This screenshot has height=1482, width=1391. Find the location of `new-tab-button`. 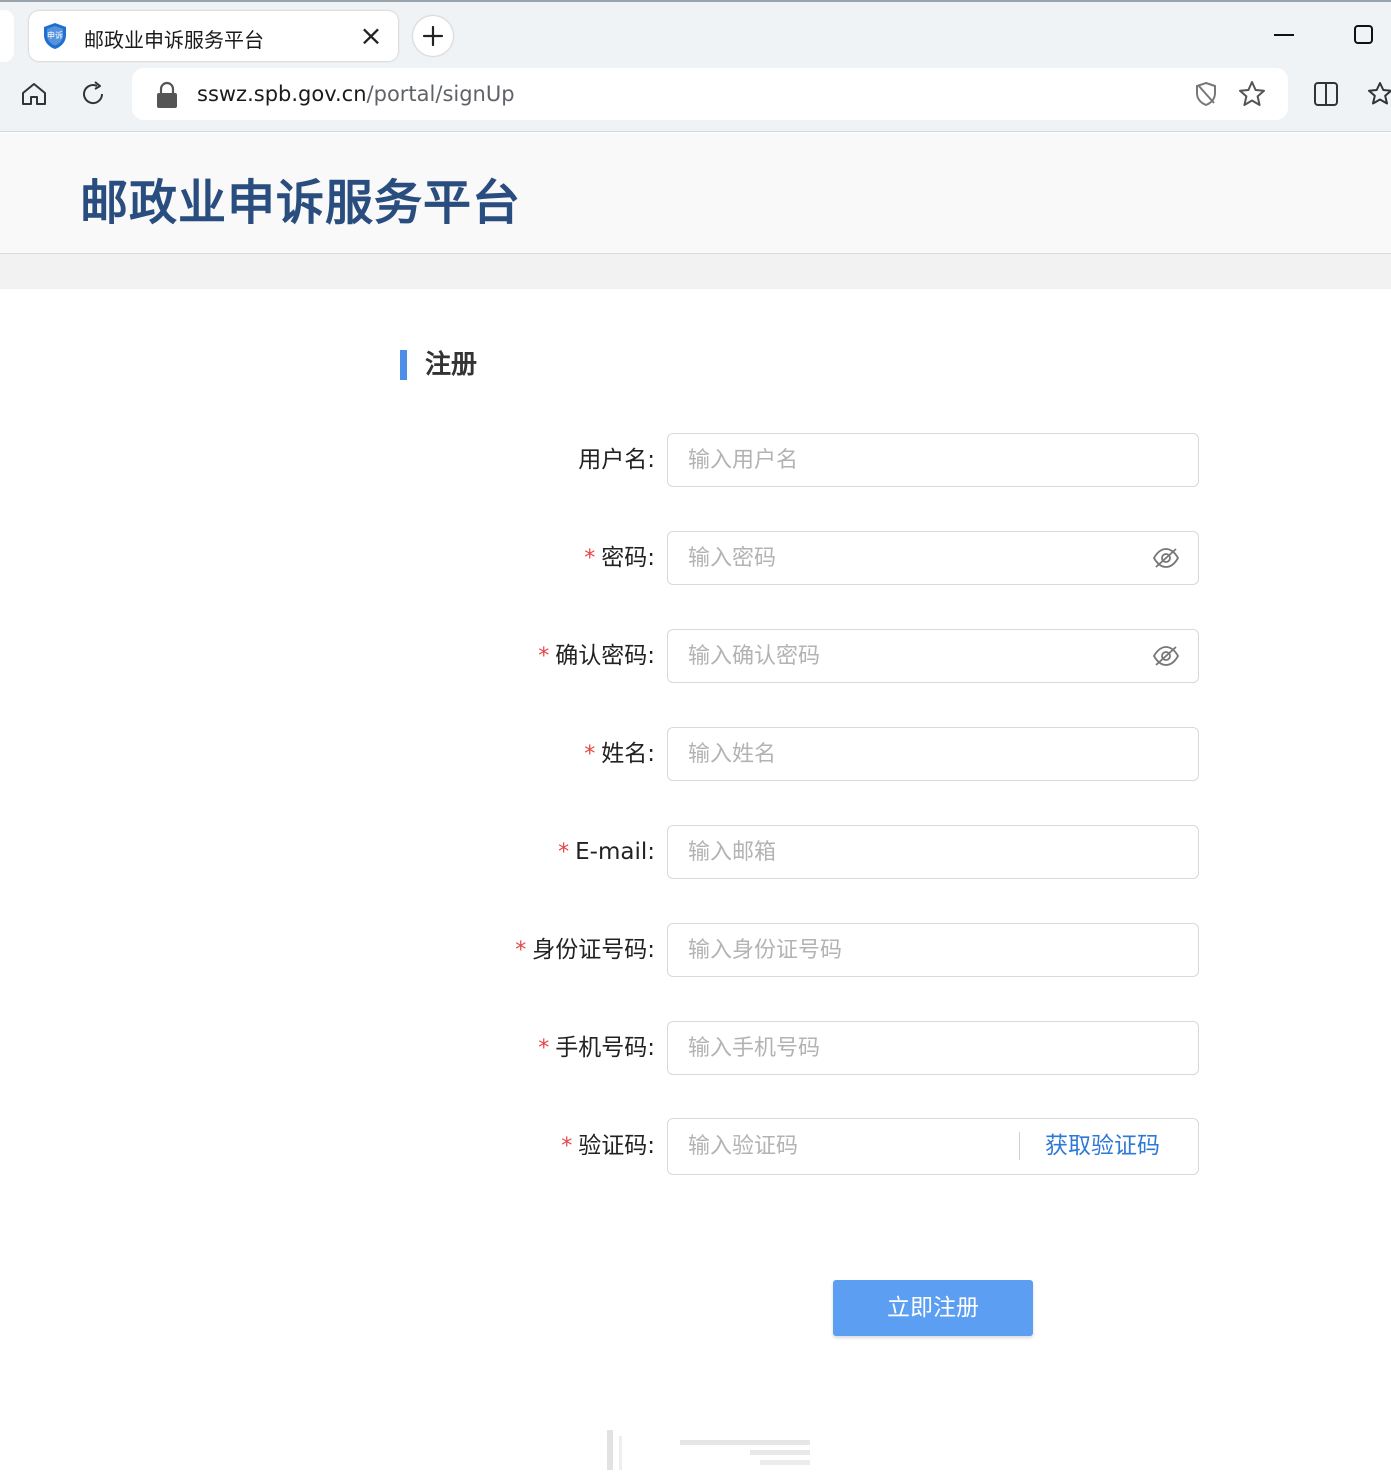

new-tab-button is located at coordinates (433, 36).